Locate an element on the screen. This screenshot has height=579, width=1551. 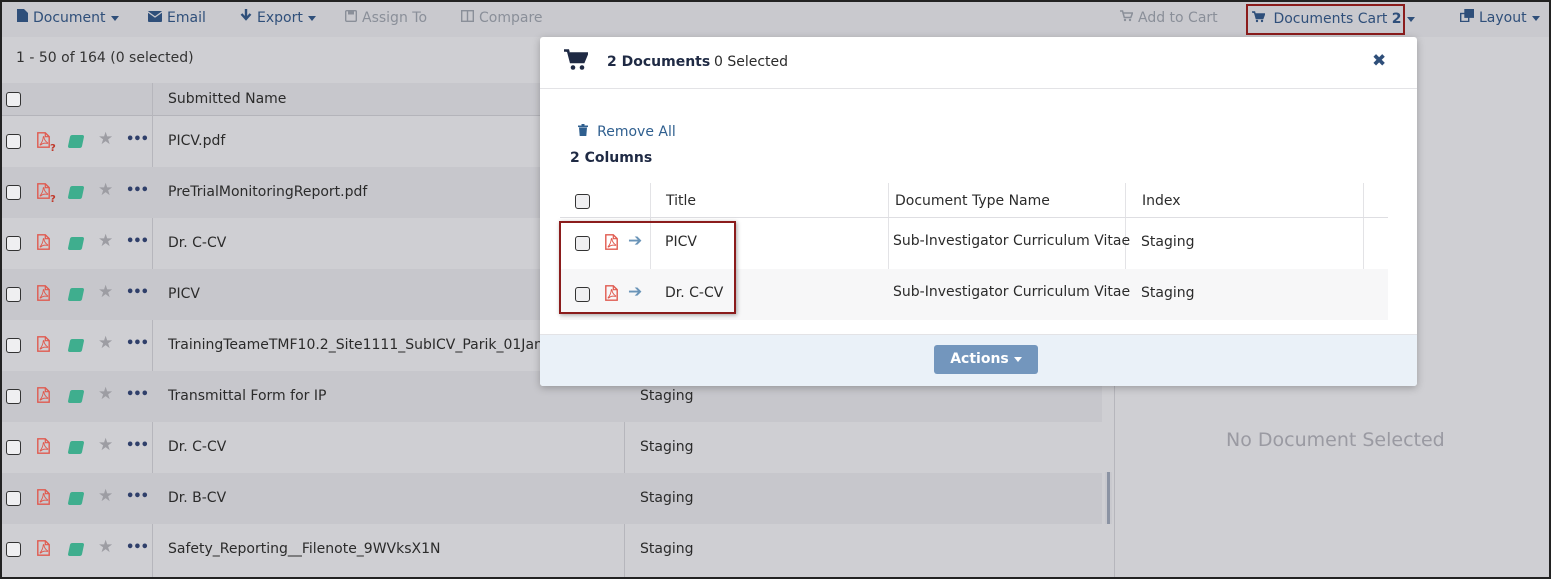
actions-label: Actions is located at coordinates (979, 359).